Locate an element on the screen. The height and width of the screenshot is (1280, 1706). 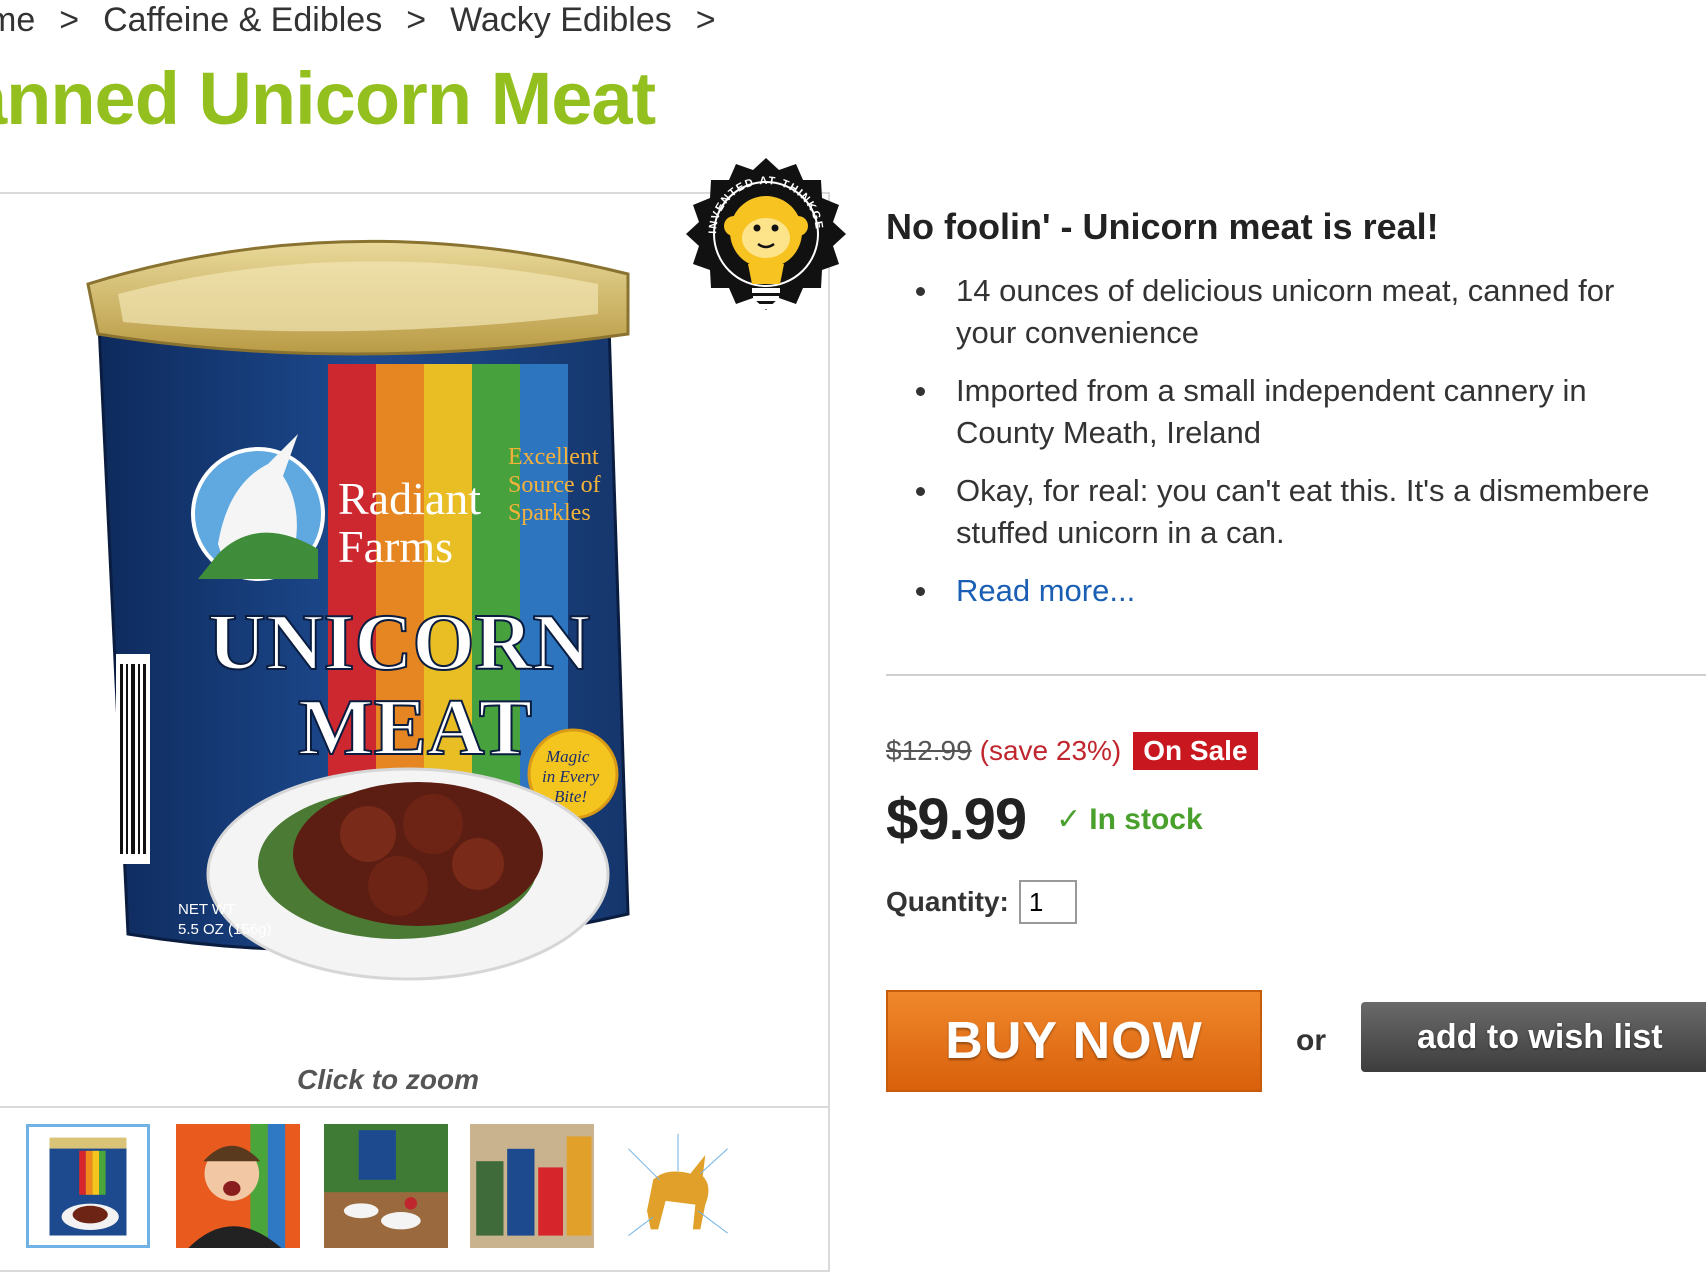
thumbnail-strip is located at coordinates (414, 1191).